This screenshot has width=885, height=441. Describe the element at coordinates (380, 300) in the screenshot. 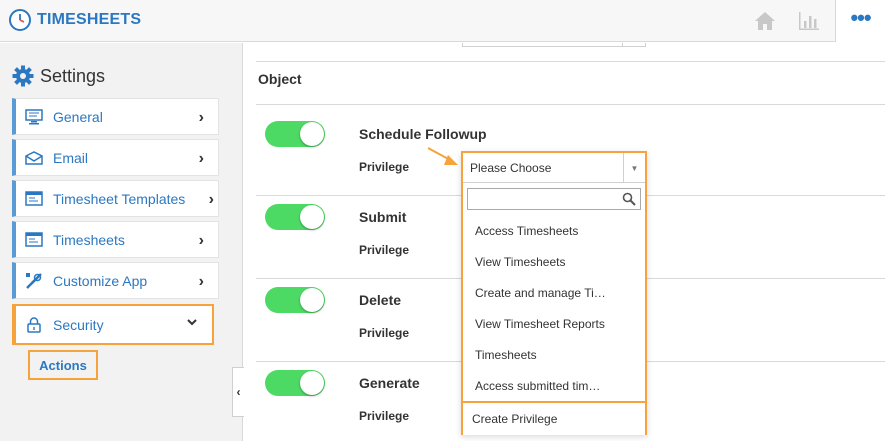

I see `permission-name: Delete` at that location.